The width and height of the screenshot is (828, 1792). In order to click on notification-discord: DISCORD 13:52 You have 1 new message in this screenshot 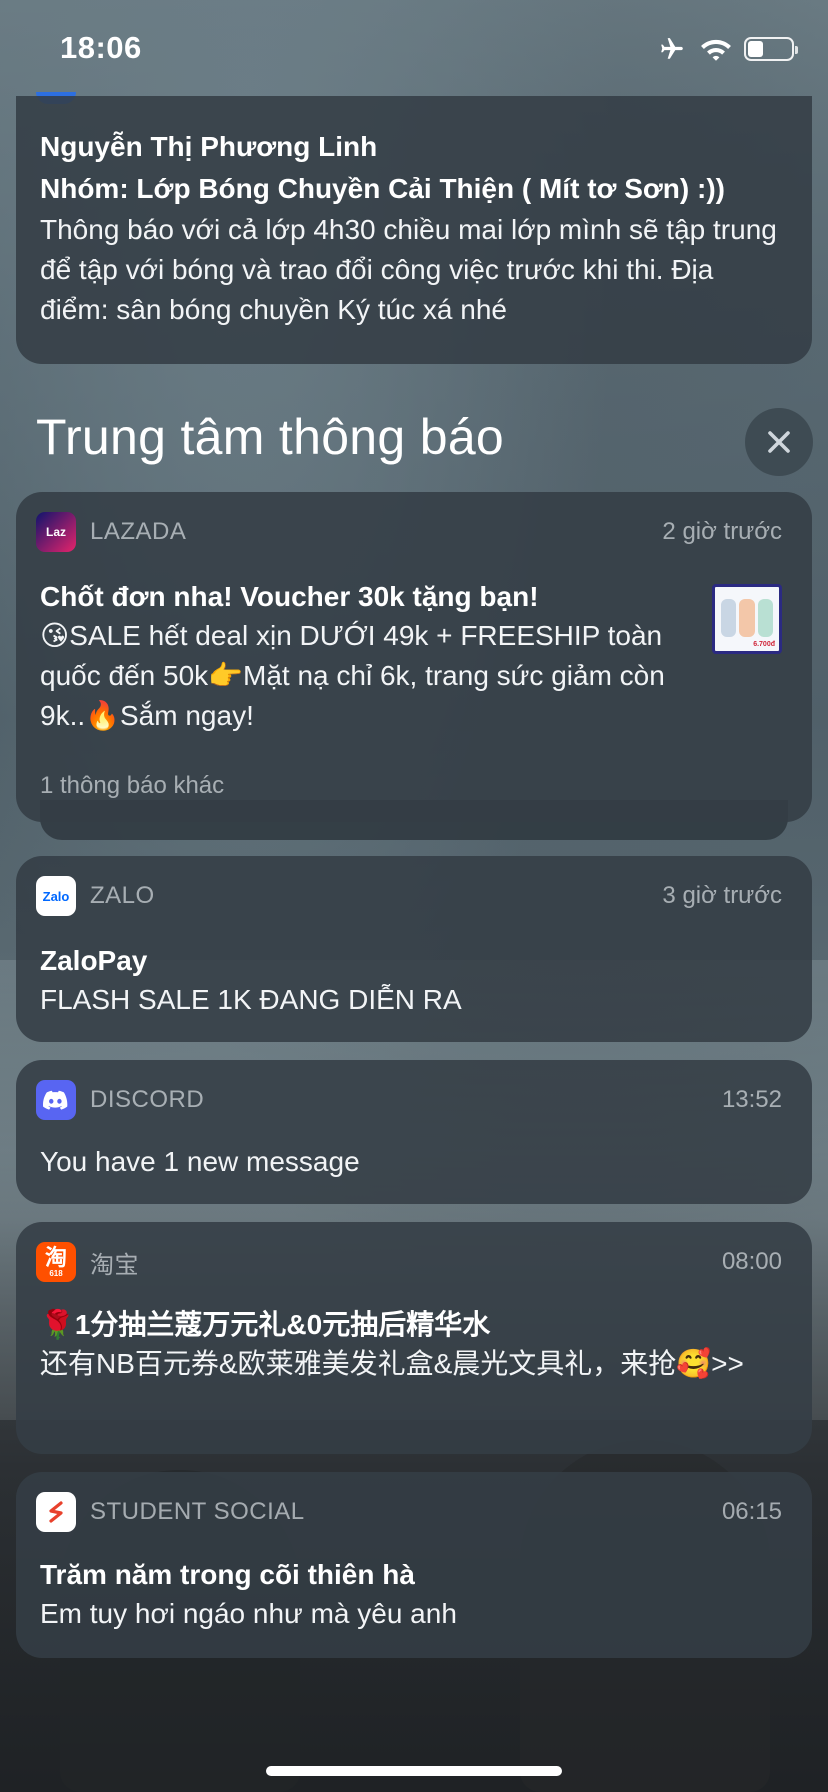, I will do `click(414, 1132)`.